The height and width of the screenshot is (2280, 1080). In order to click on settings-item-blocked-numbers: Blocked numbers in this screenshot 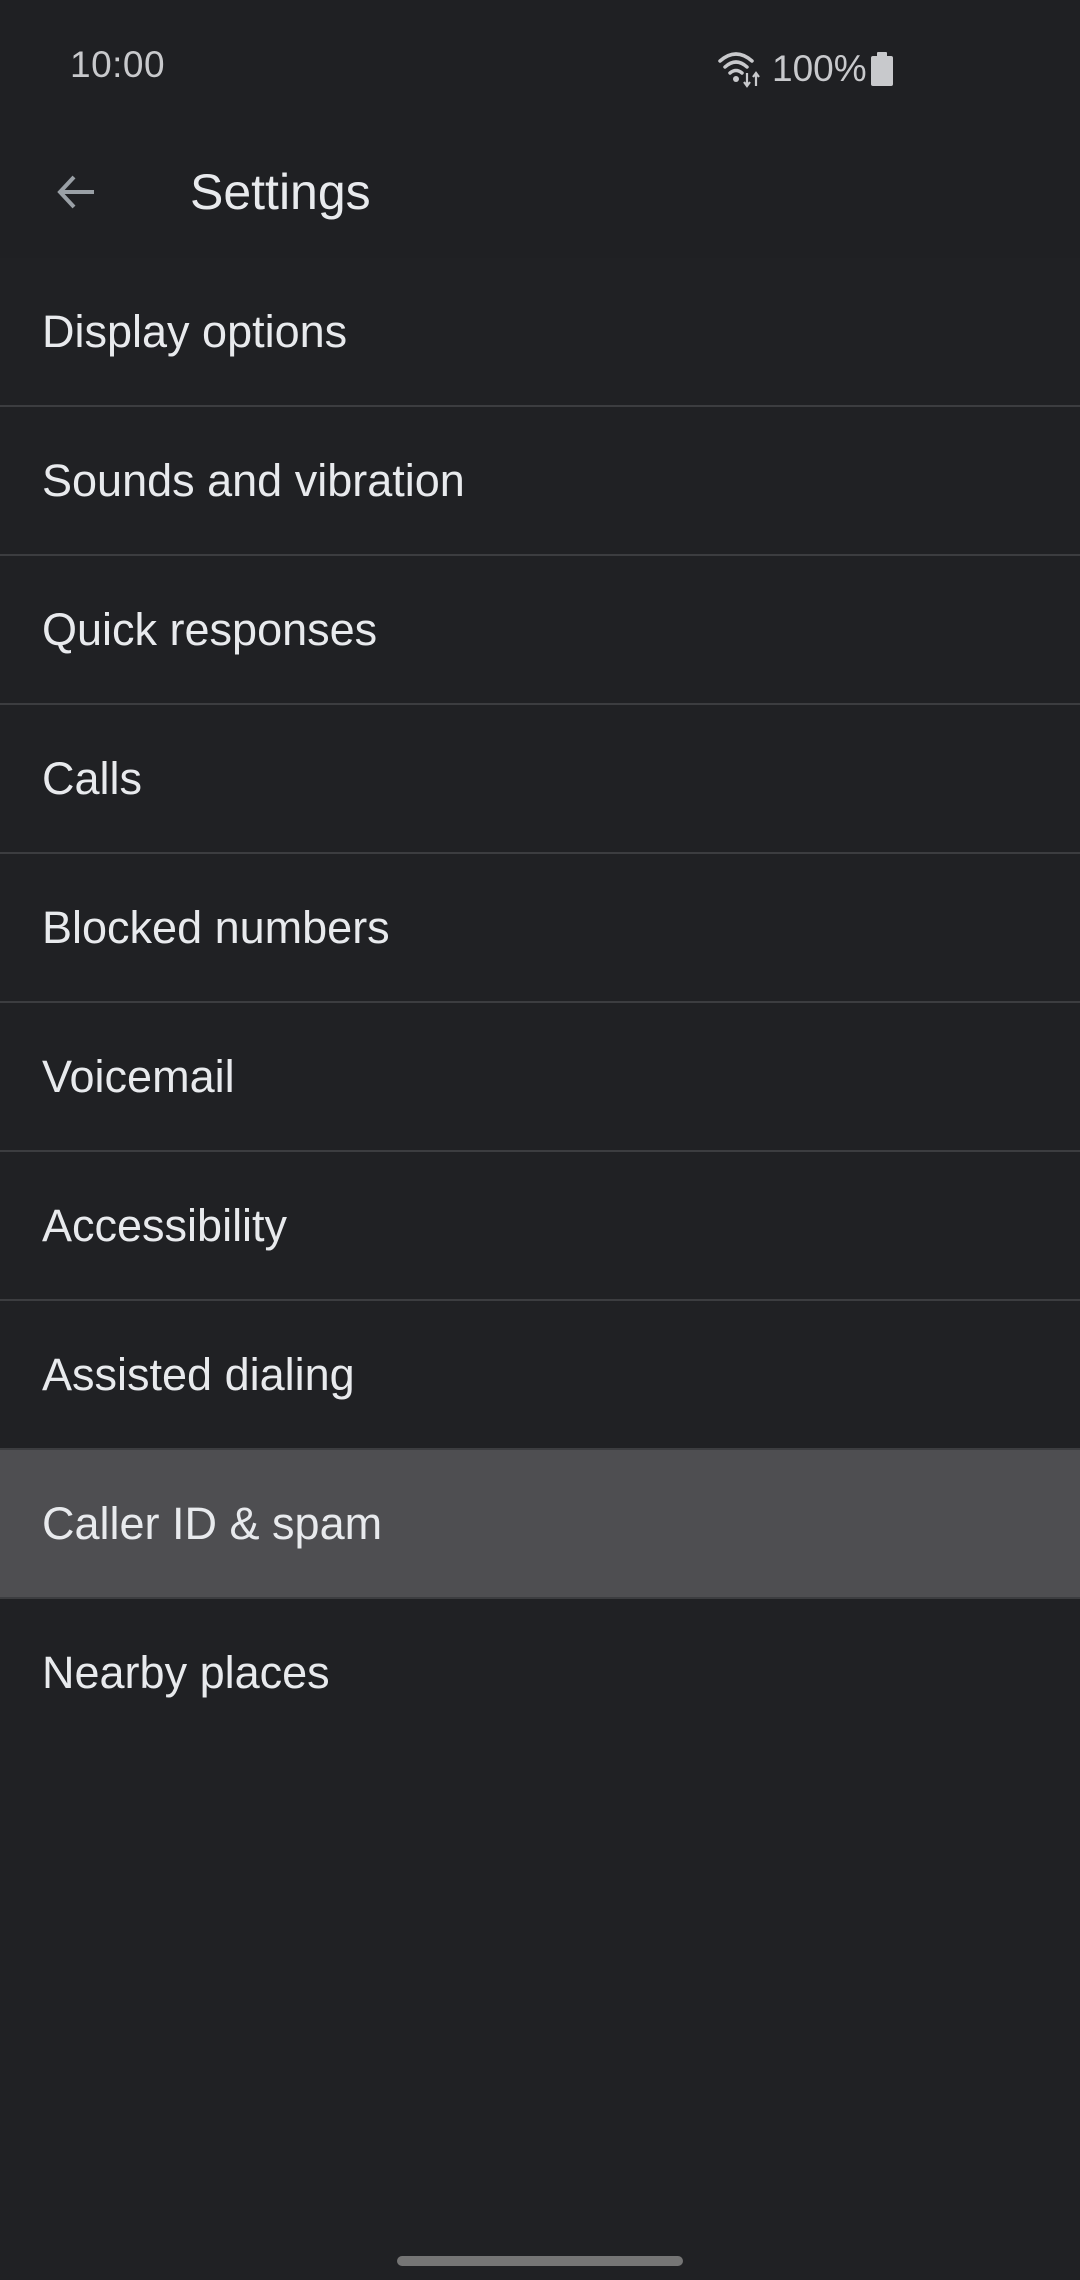, I will do `click(540, 928)`.